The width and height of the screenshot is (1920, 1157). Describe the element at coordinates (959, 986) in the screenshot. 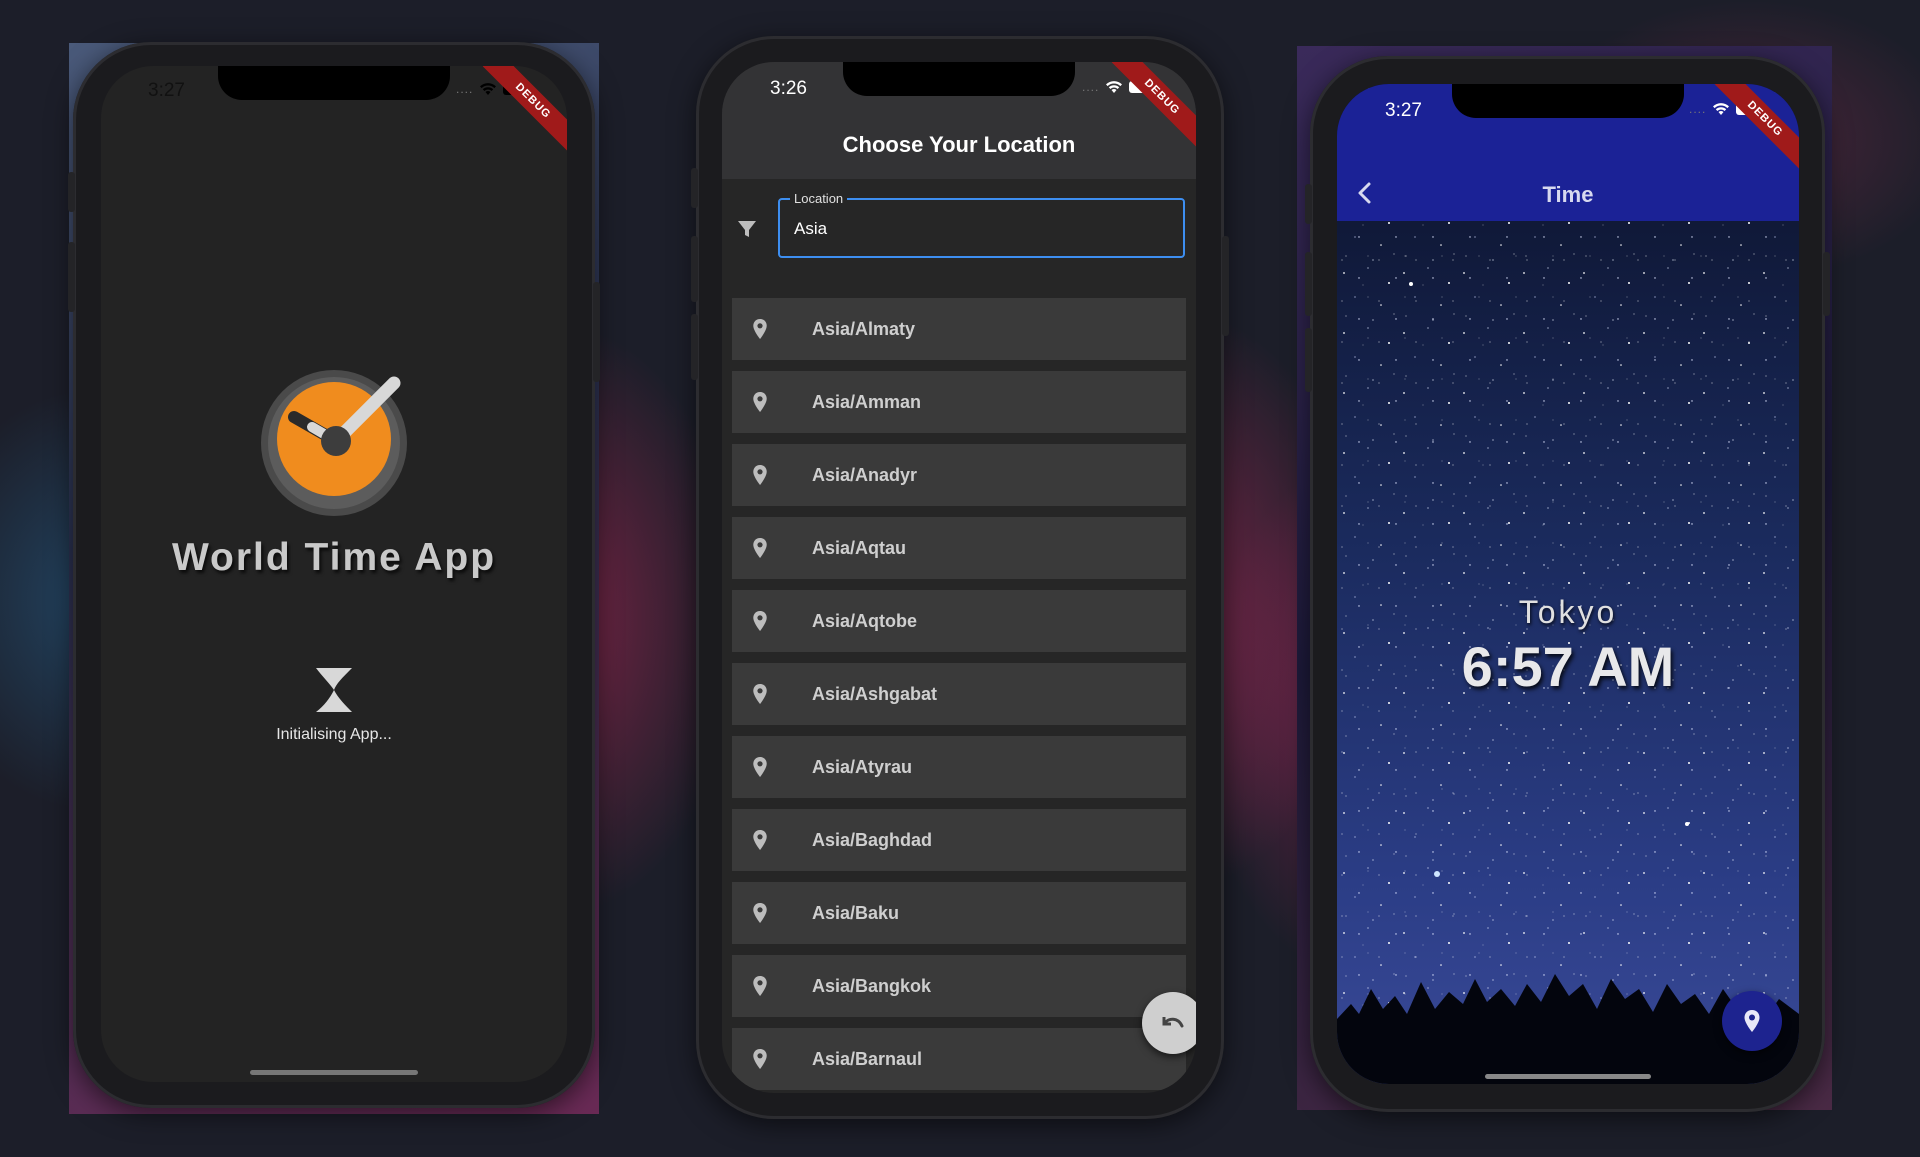

I see `location-list-item: Asia/Bangkok` at that location.